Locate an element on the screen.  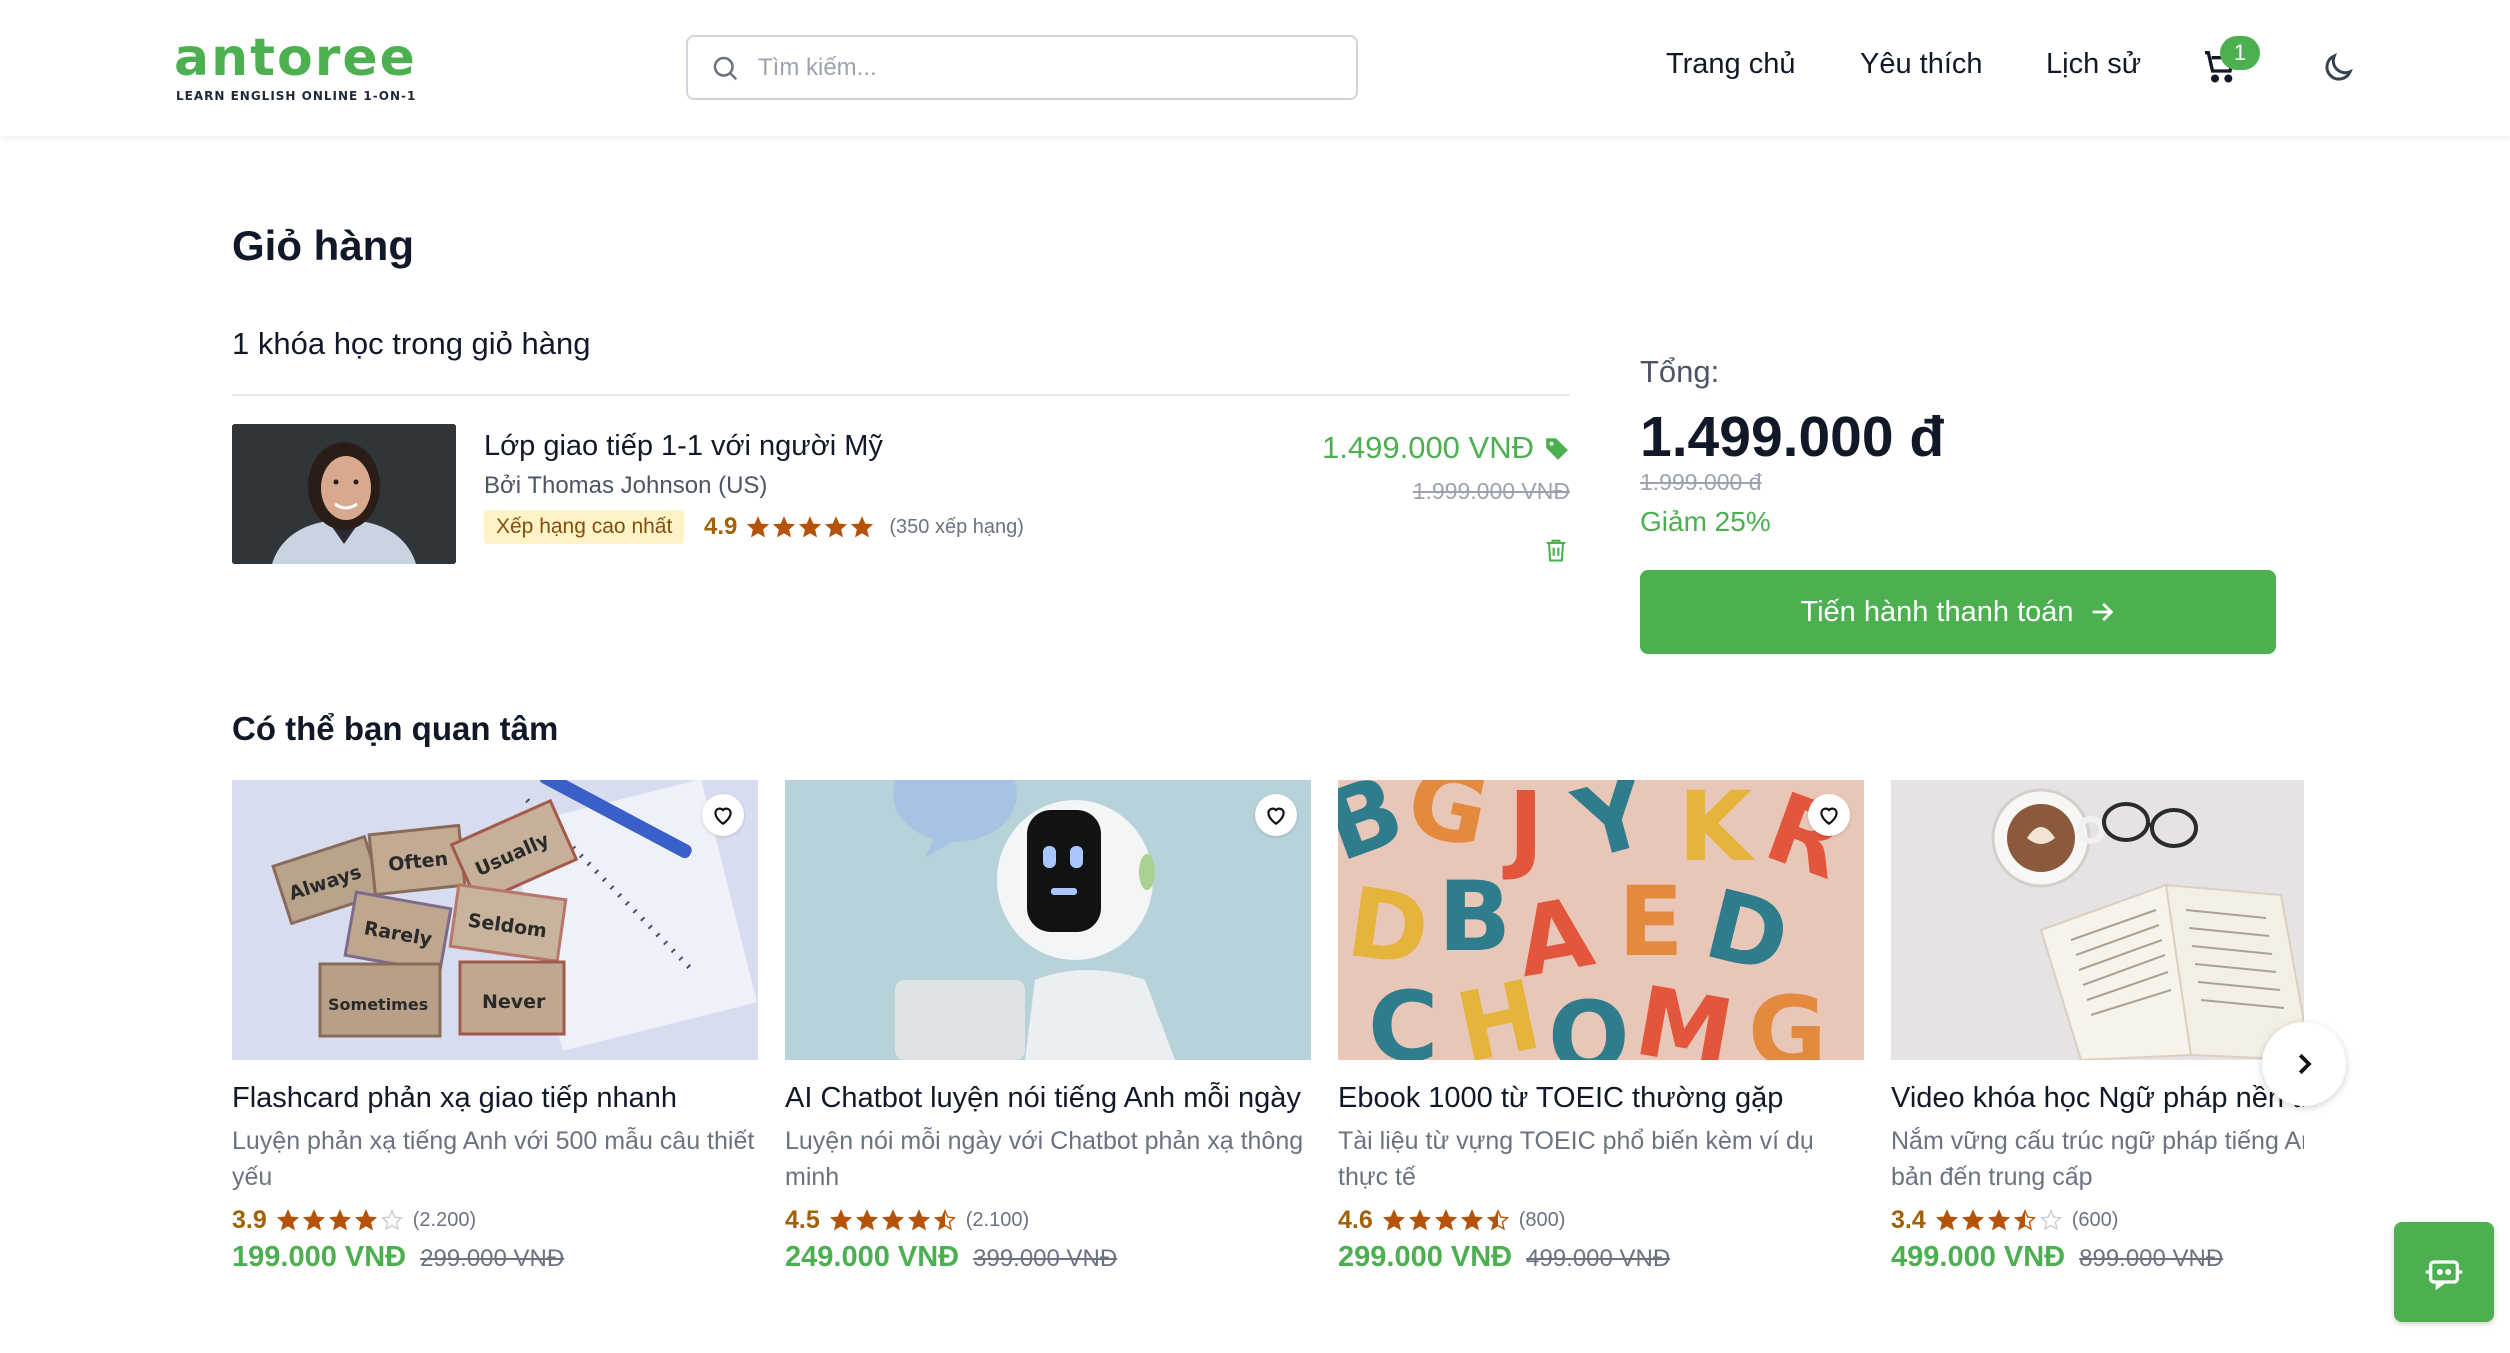
summary-total: 1.499.000 đ is located at coordinates (1792, 437).